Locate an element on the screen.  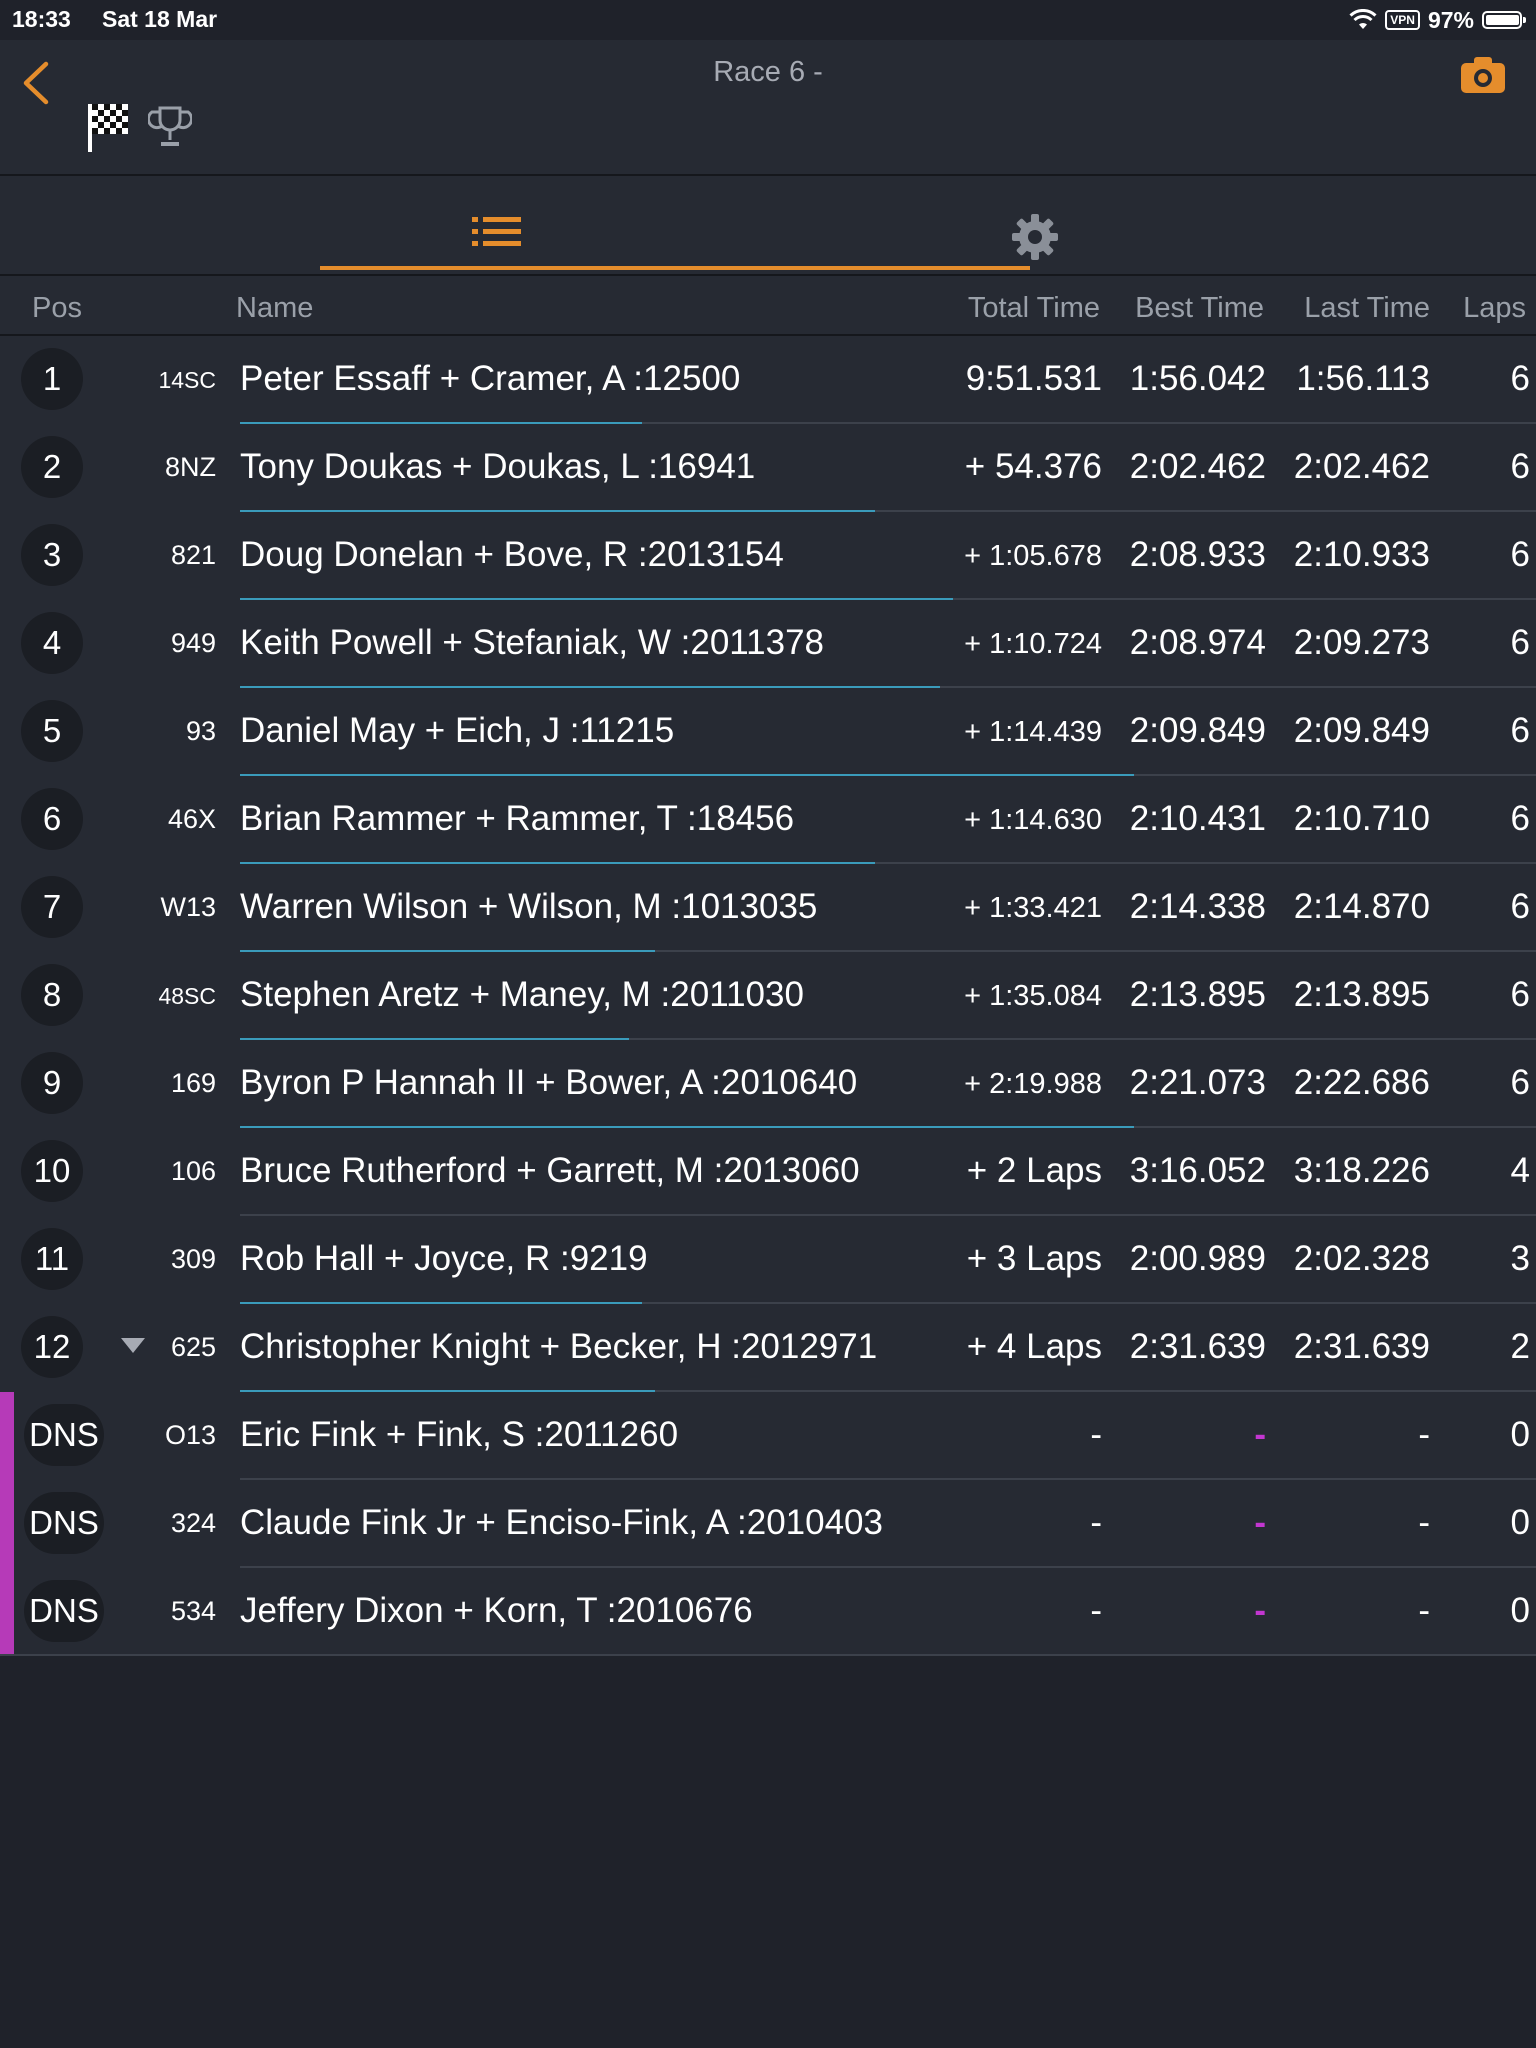
car-number: 309 is located at coordinates (193, 1259).